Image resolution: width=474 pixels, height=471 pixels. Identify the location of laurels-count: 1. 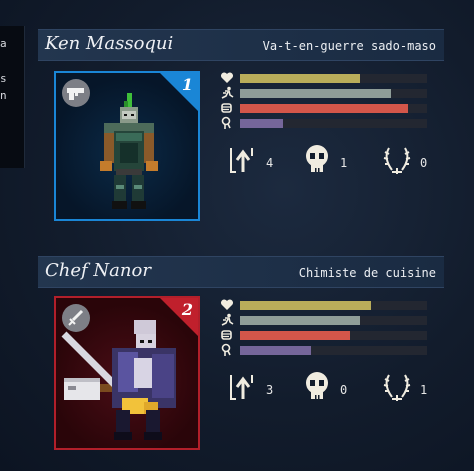
(424, 390).